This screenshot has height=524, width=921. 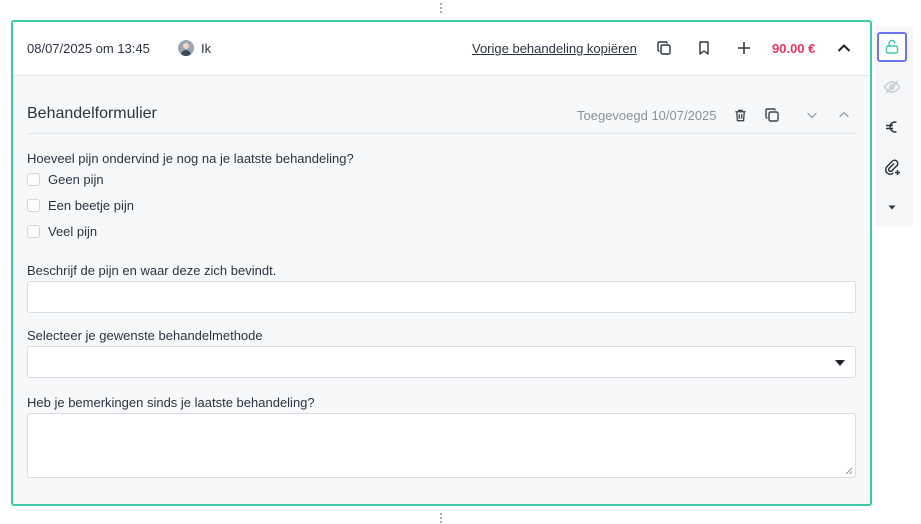 I want to click on resize-handle-icon, so click(x=849, y=471).